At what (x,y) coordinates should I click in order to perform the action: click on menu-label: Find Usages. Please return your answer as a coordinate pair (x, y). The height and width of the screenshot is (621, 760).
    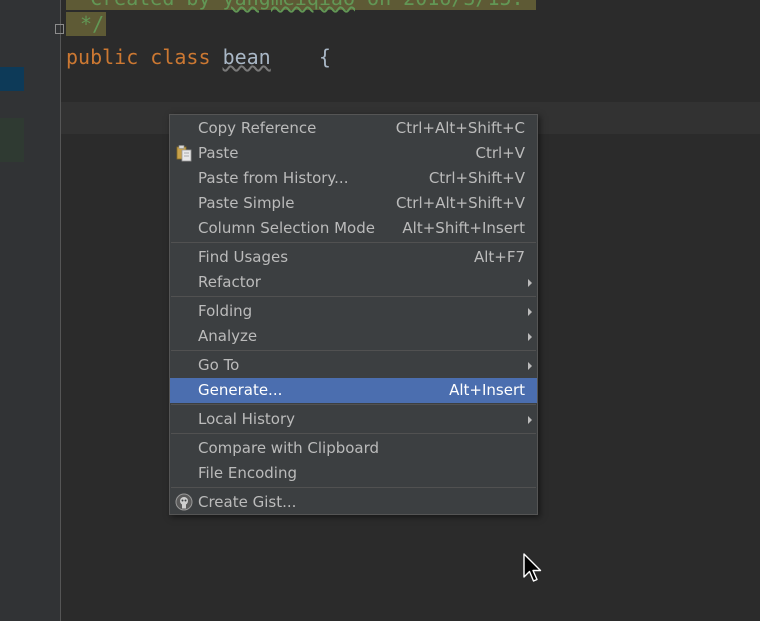
    Looking at the image, I should click on (243, 257).